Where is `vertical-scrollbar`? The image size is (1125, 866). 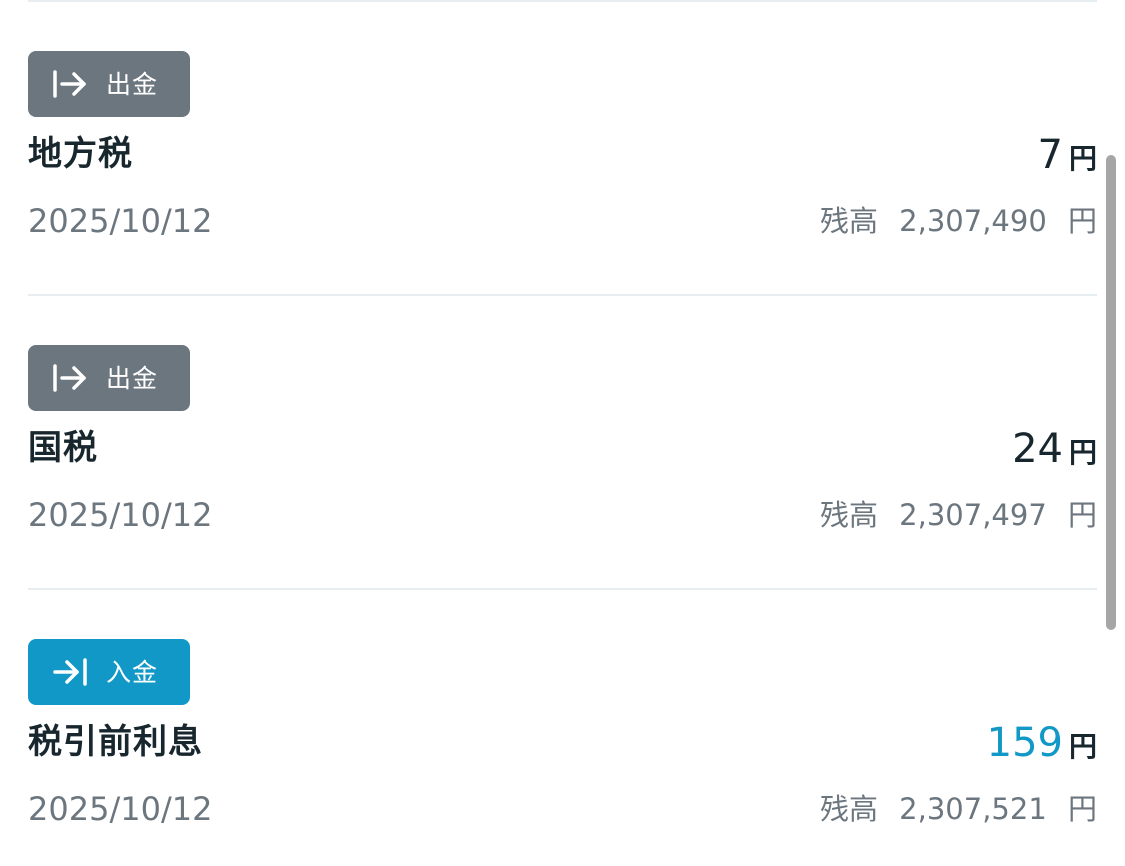
vertical-scrollbar is located at coordinates (1111, 392).